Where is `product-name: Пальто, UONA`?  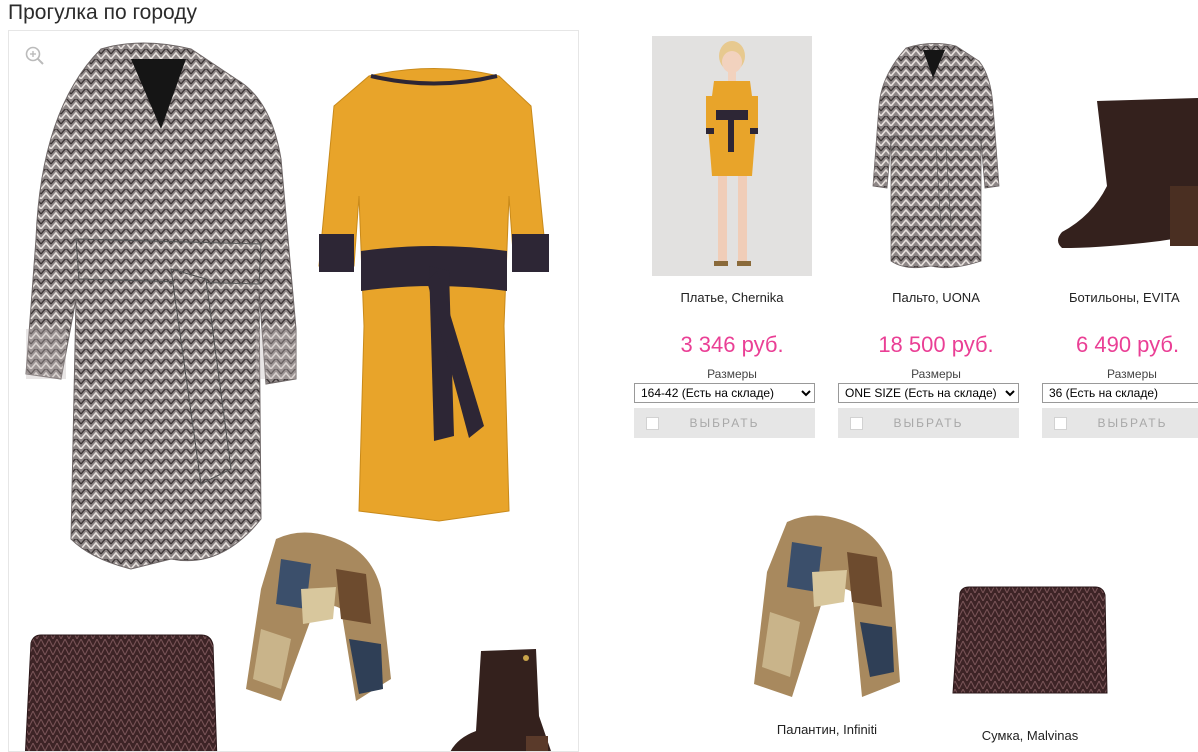
product-name: Пальто, UONA is located at coordinates (936, 299).